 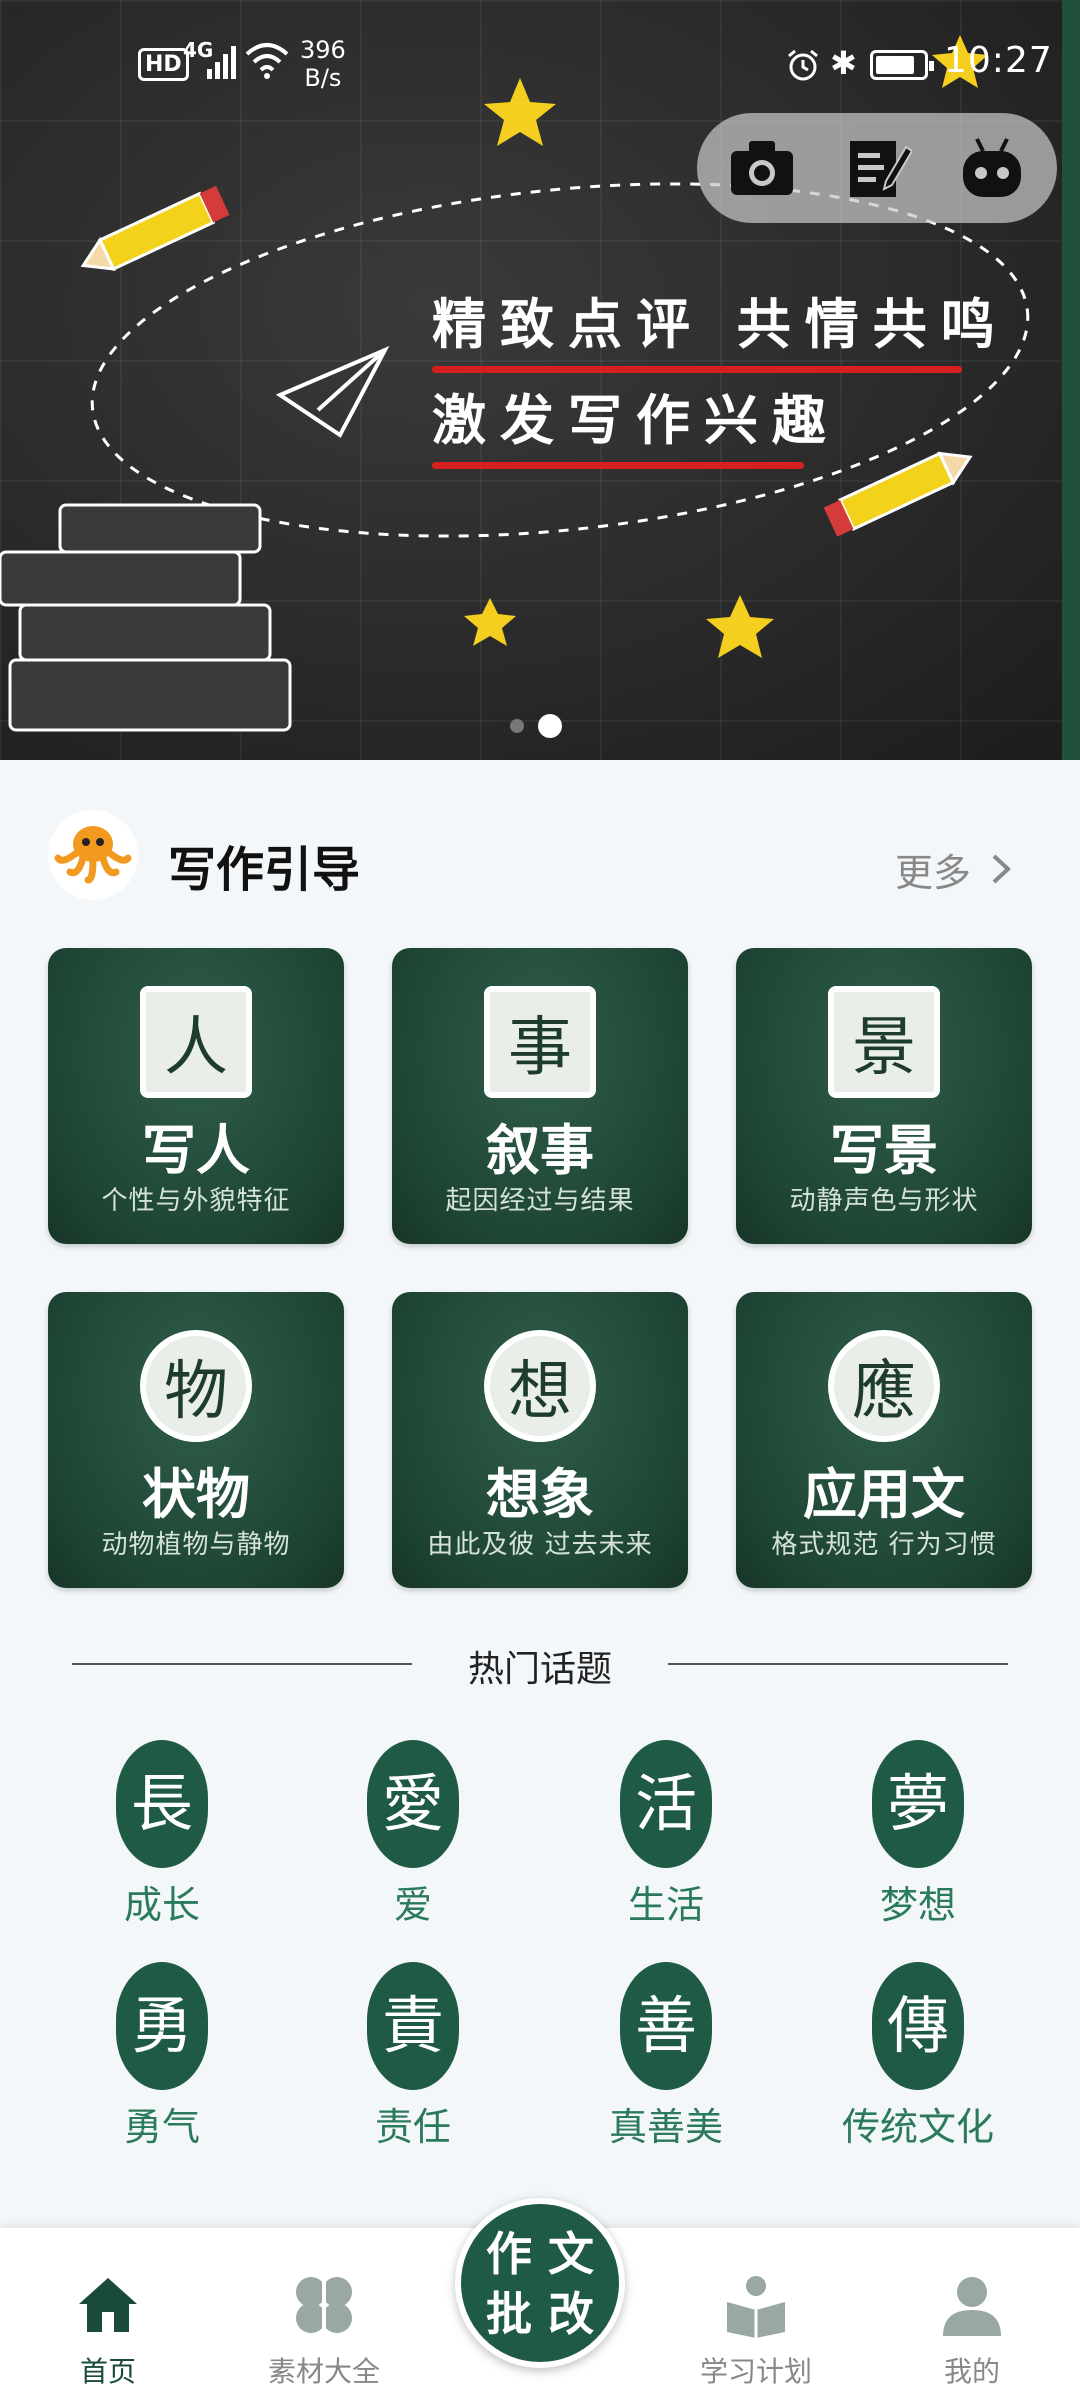 I want to click on chevron-right-icon, so click(x=1002, y=869).